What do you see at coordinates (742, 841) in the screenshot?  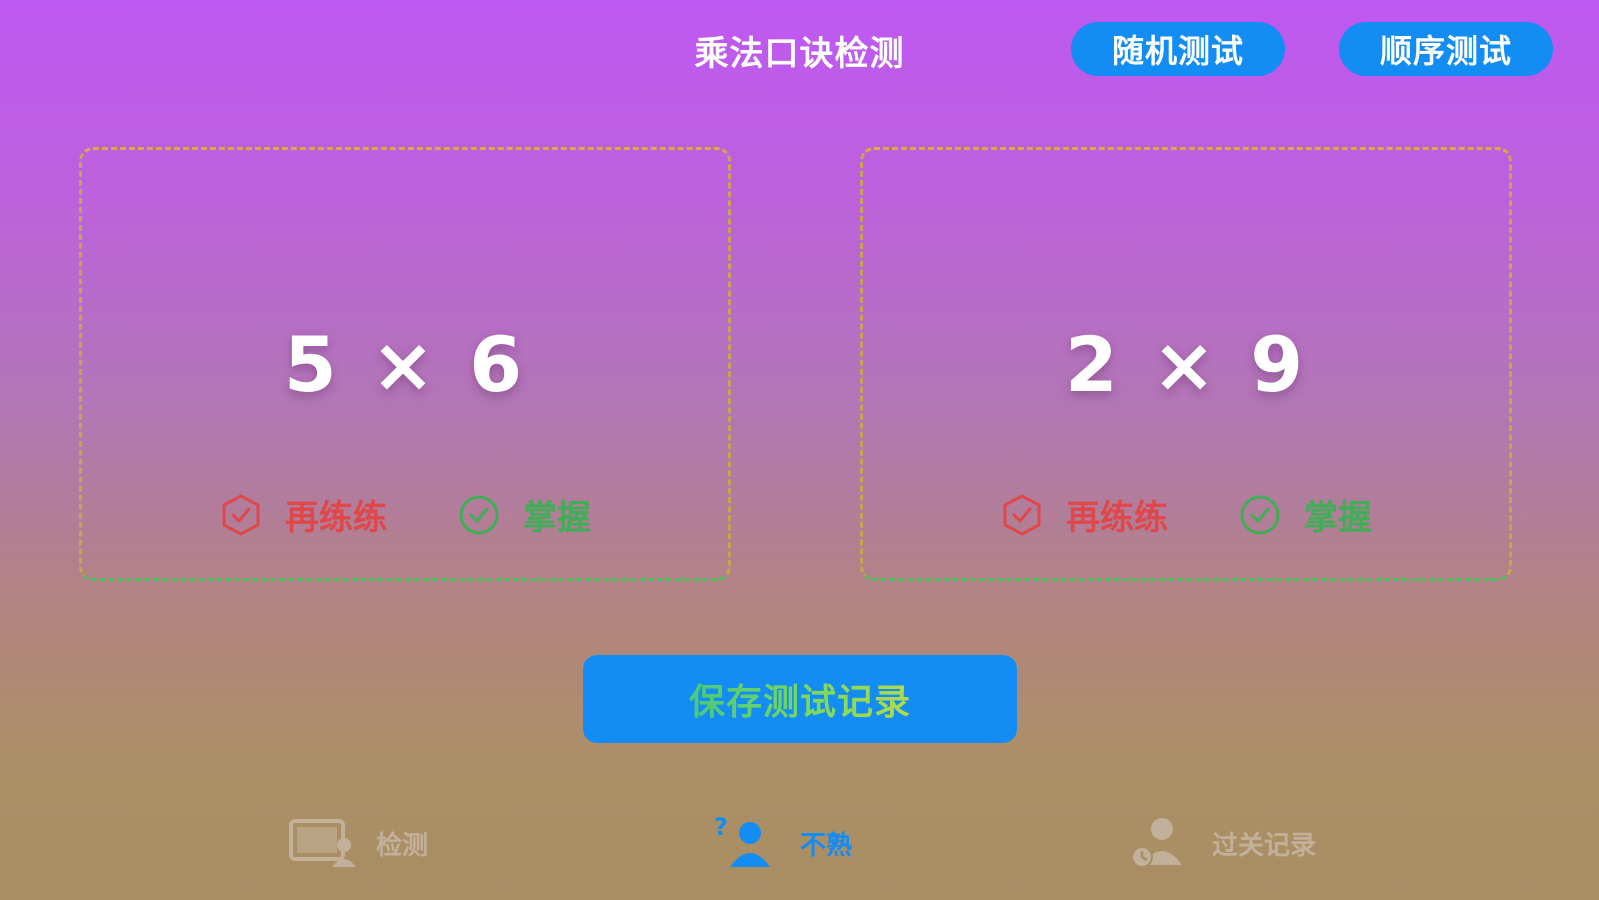 I see `user-question-icon: ?` at bounding box center [742, 841].